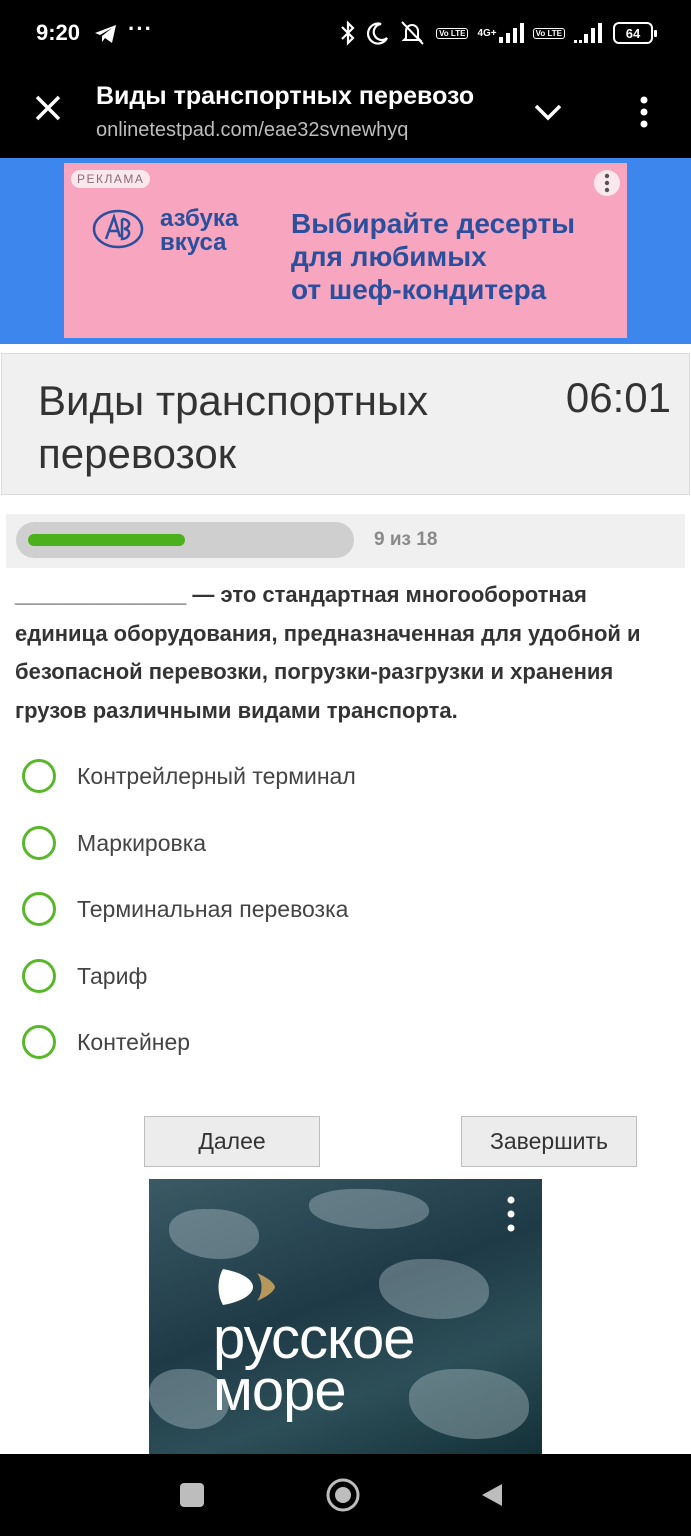  Describe the element at coordinates (342, 1042) in the screenshot. I see `answer-option: Контейнер` at that location.